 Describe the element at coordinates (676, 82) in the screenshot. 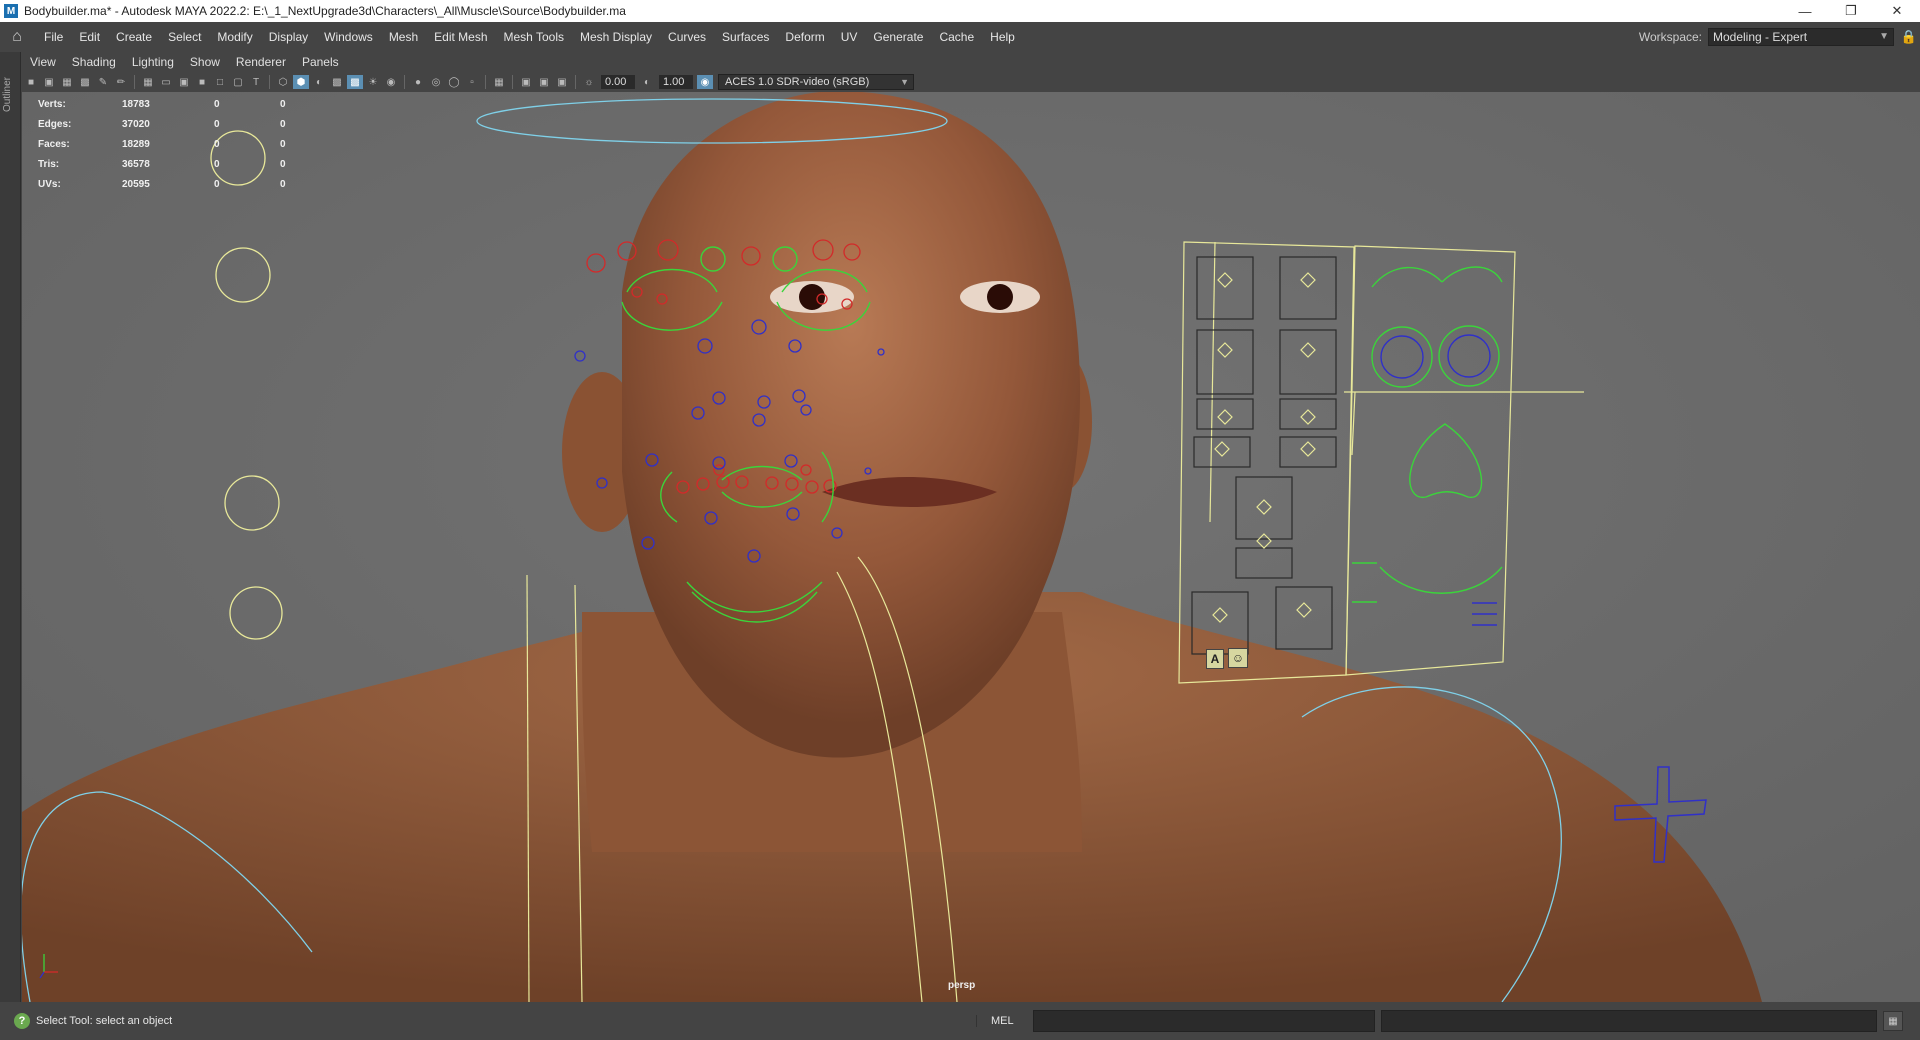

I see `gamma-field: 1.00` at that location.